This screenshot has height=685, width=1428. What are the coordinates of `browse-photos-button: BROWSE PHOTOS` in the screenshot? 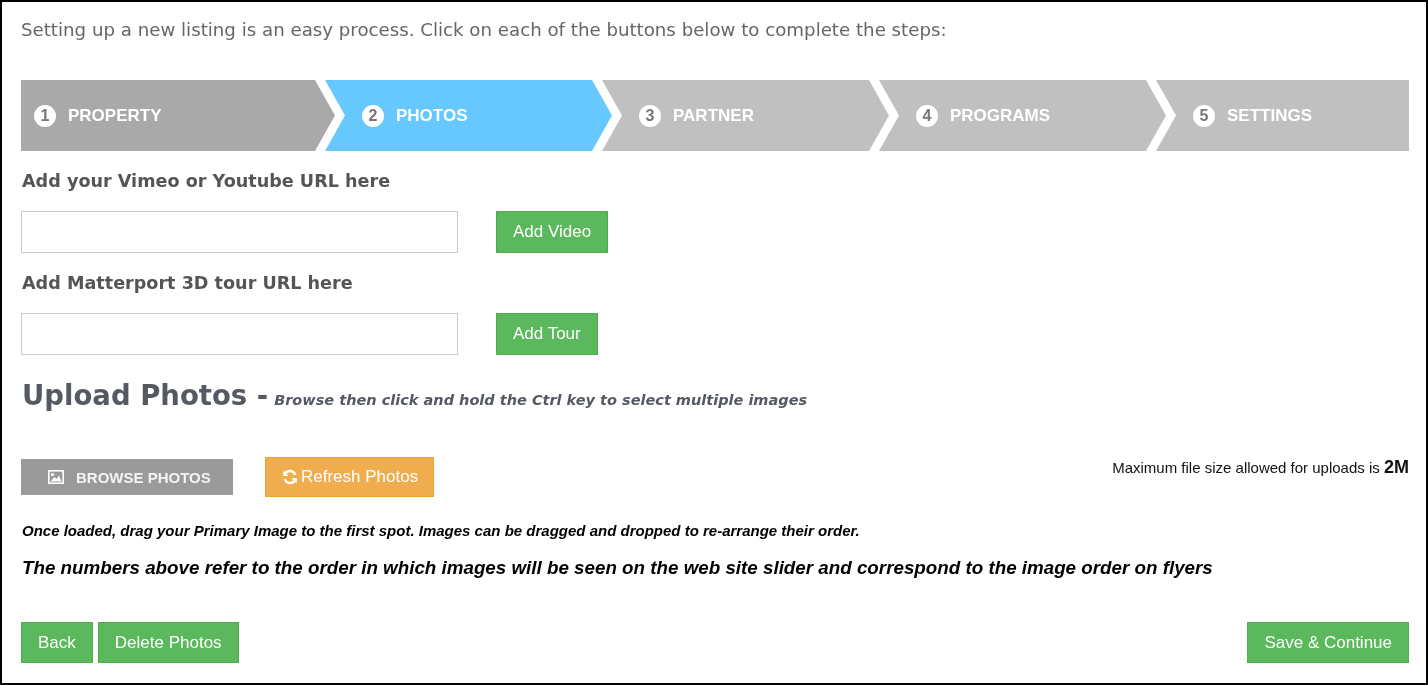 It's located at (127, 477).